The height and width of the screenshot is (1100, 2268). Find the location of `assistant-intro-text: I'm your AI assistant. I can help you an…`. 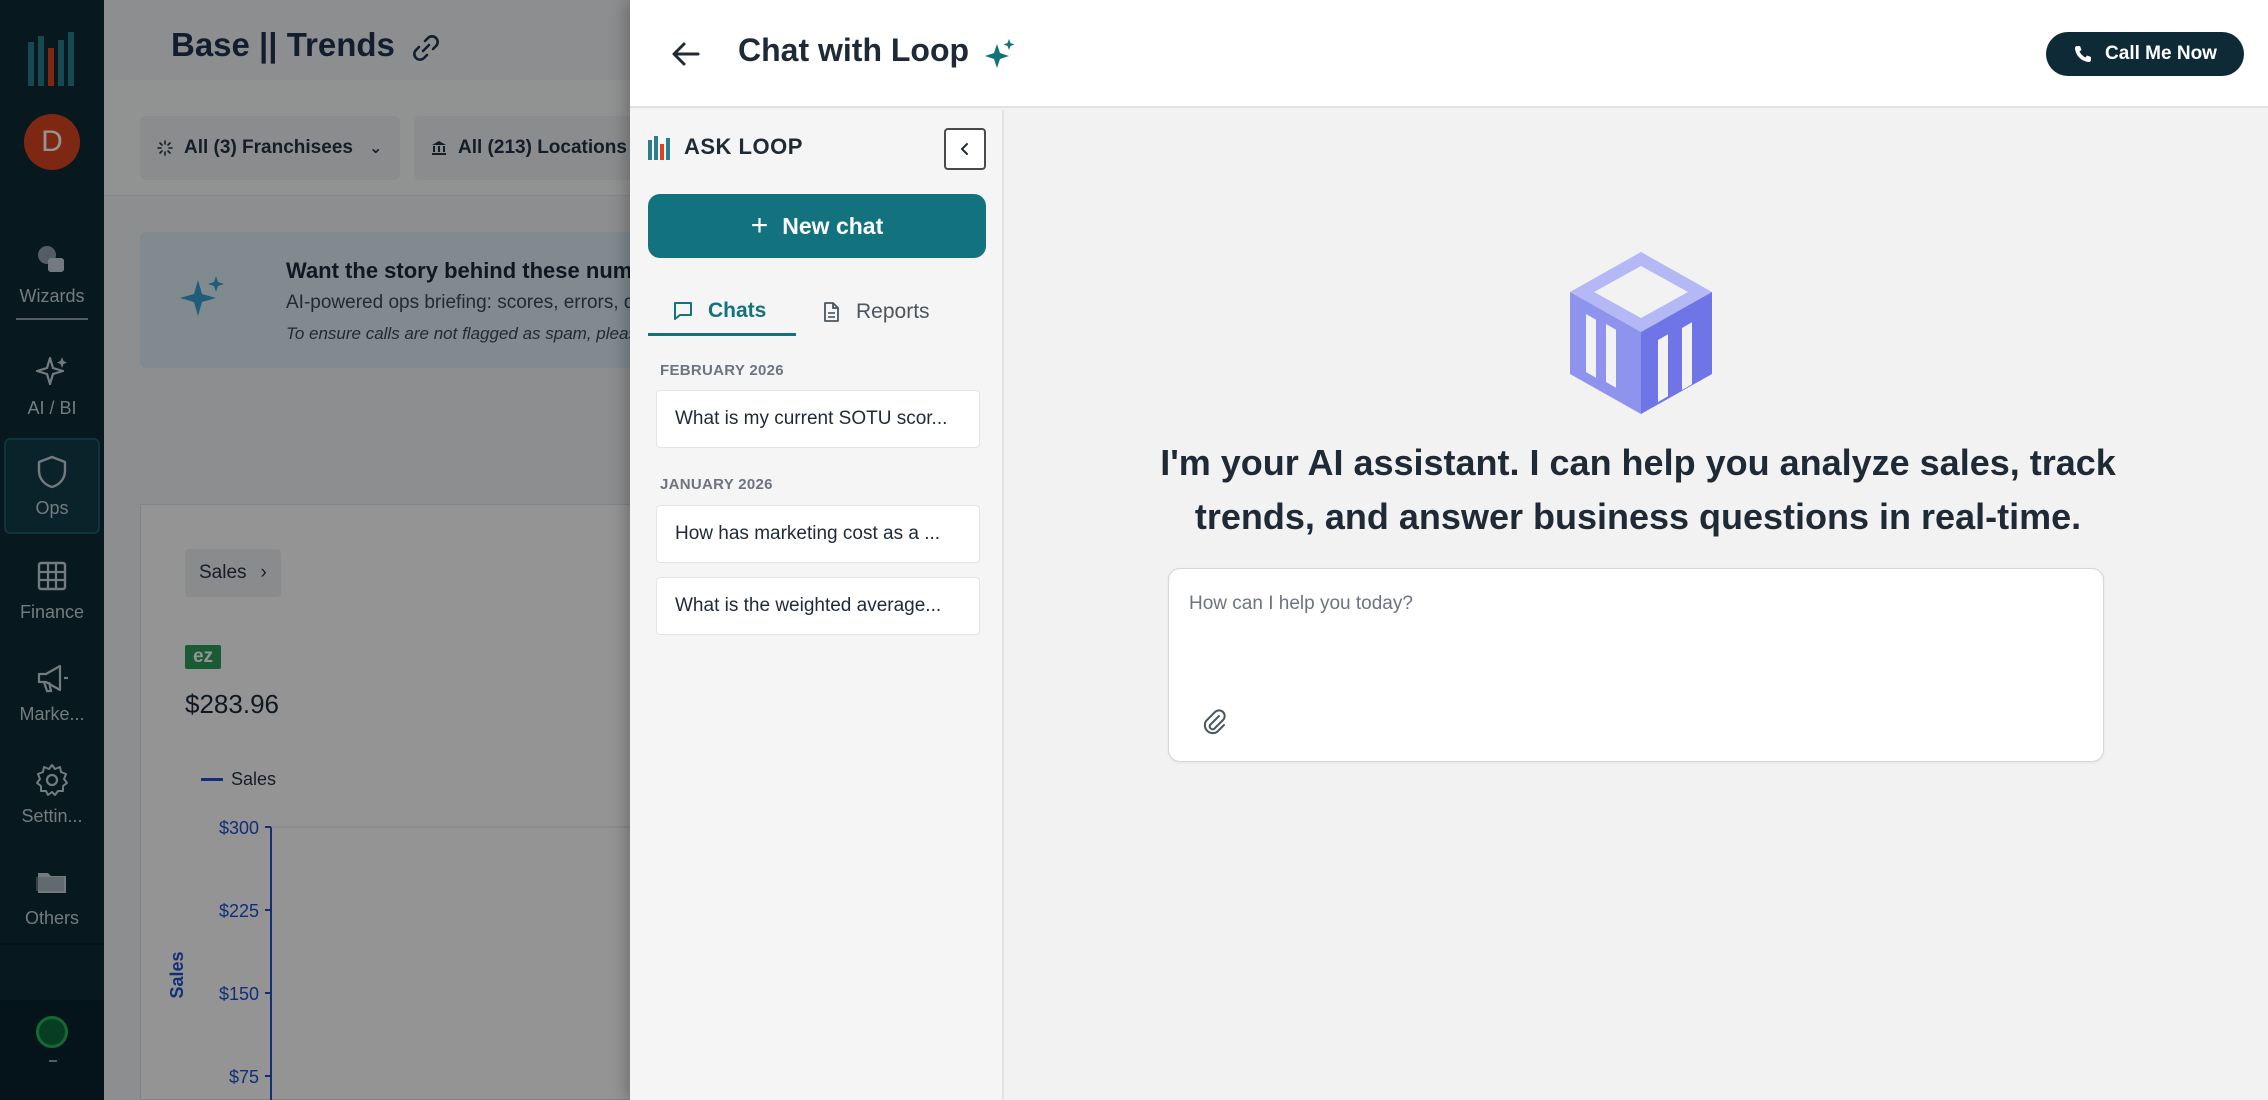

assistant-intro-text: I'm your AI assistant. I can help you an… is located at coordinates (1638, 489).